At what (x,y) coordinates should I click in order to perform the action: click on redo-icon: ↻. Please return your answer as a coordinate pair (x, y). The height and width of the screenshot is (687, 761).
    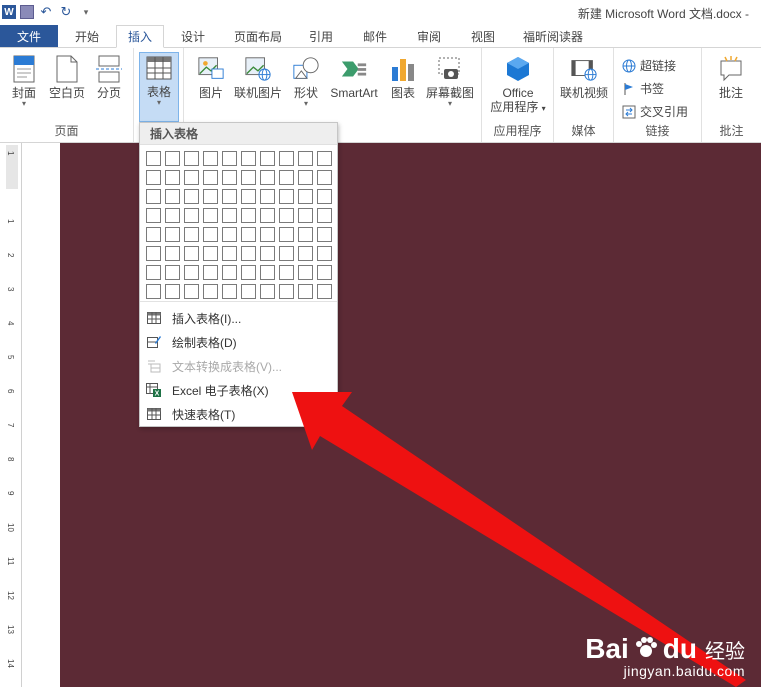
    Looking at the image, I should click on (66, 12).